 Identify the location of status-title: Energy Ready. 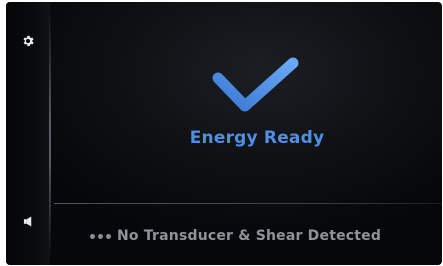
(257, 138).